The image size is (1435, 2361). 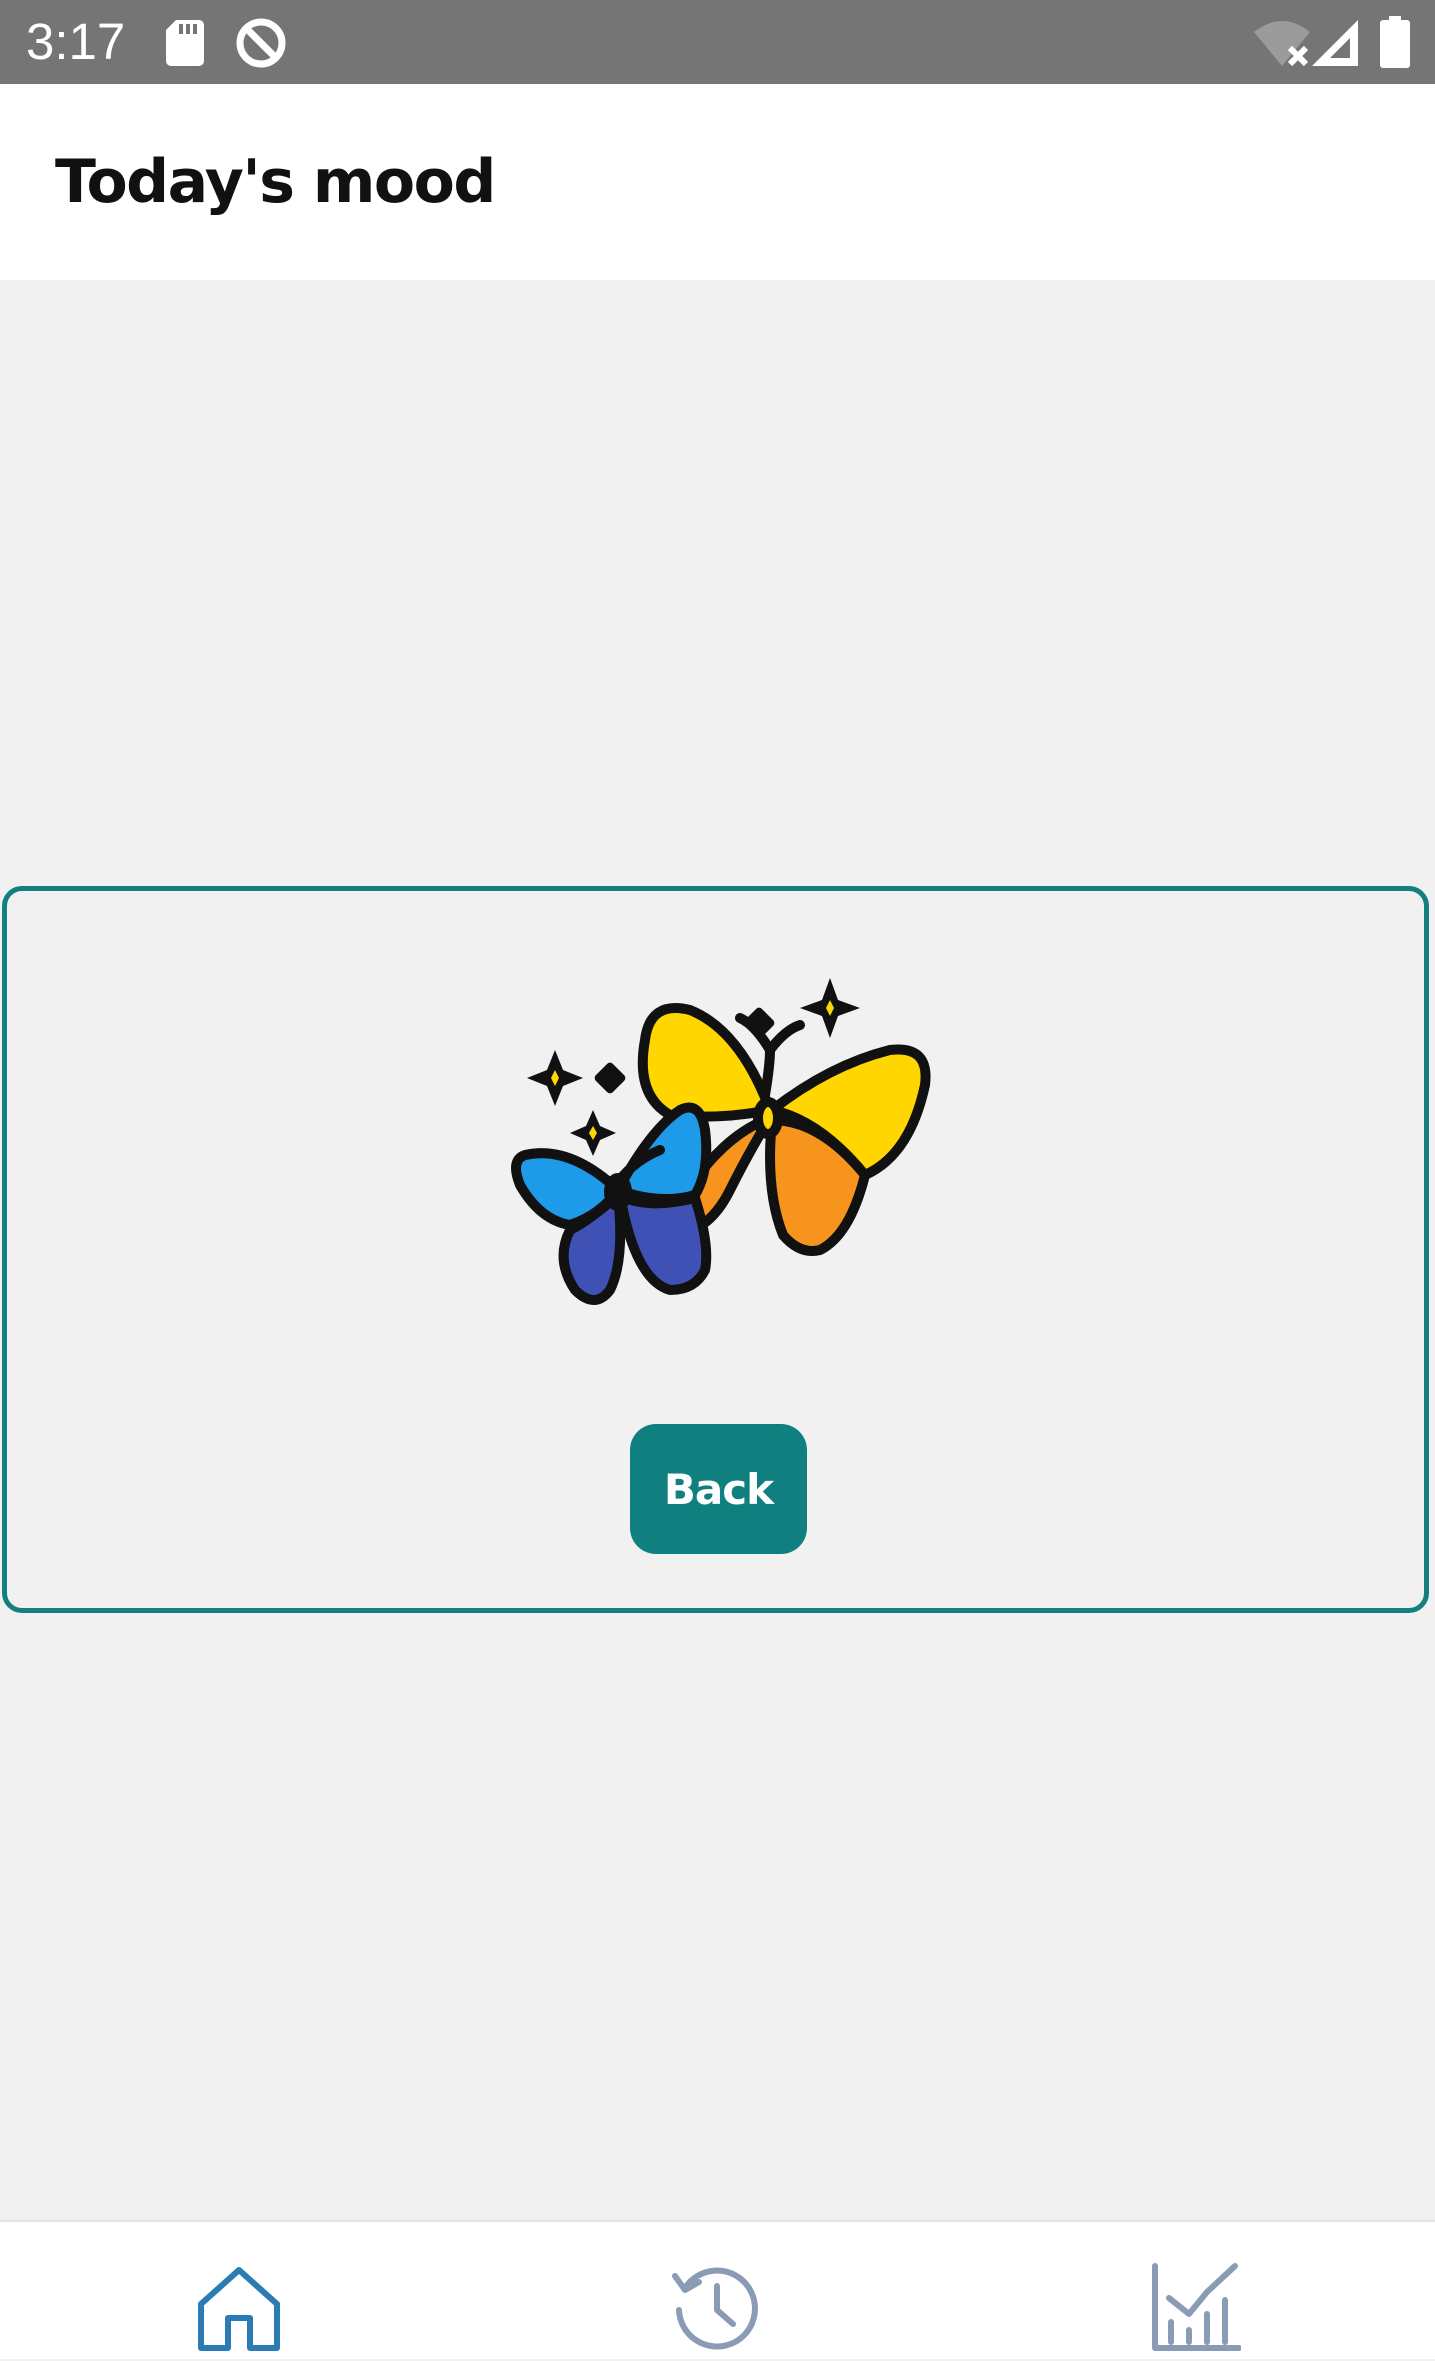 I want to click on status-time: 3:17, so click(x=76, y=41).